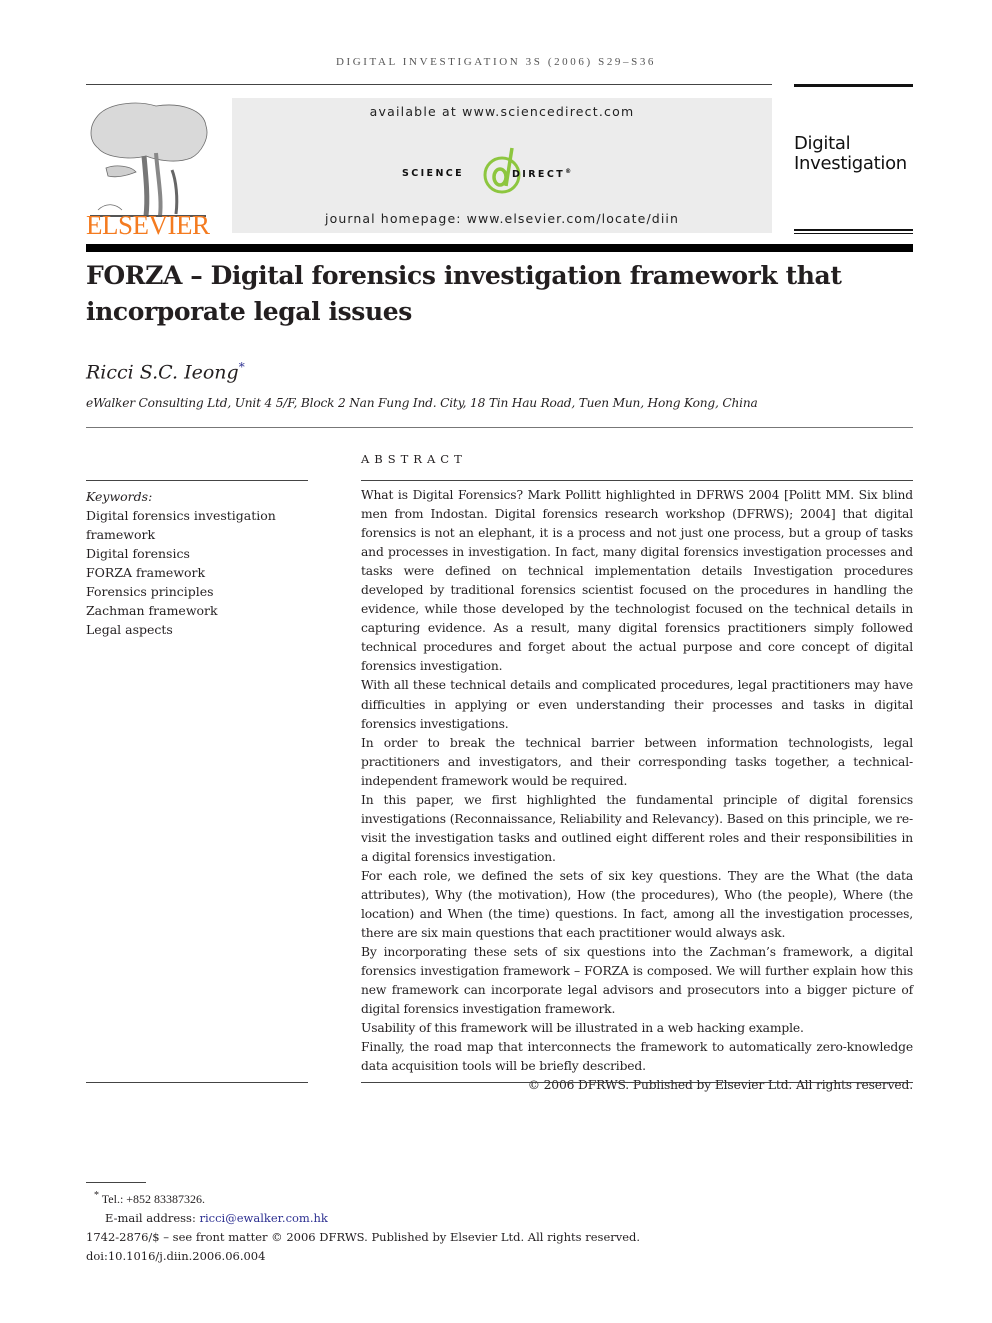 Image resolution: width=992 pixels, height=1323 pixels. Describe the element at coordinates (242, 367) in the screenshot. I see `author-footnote-mark: *` at that location.